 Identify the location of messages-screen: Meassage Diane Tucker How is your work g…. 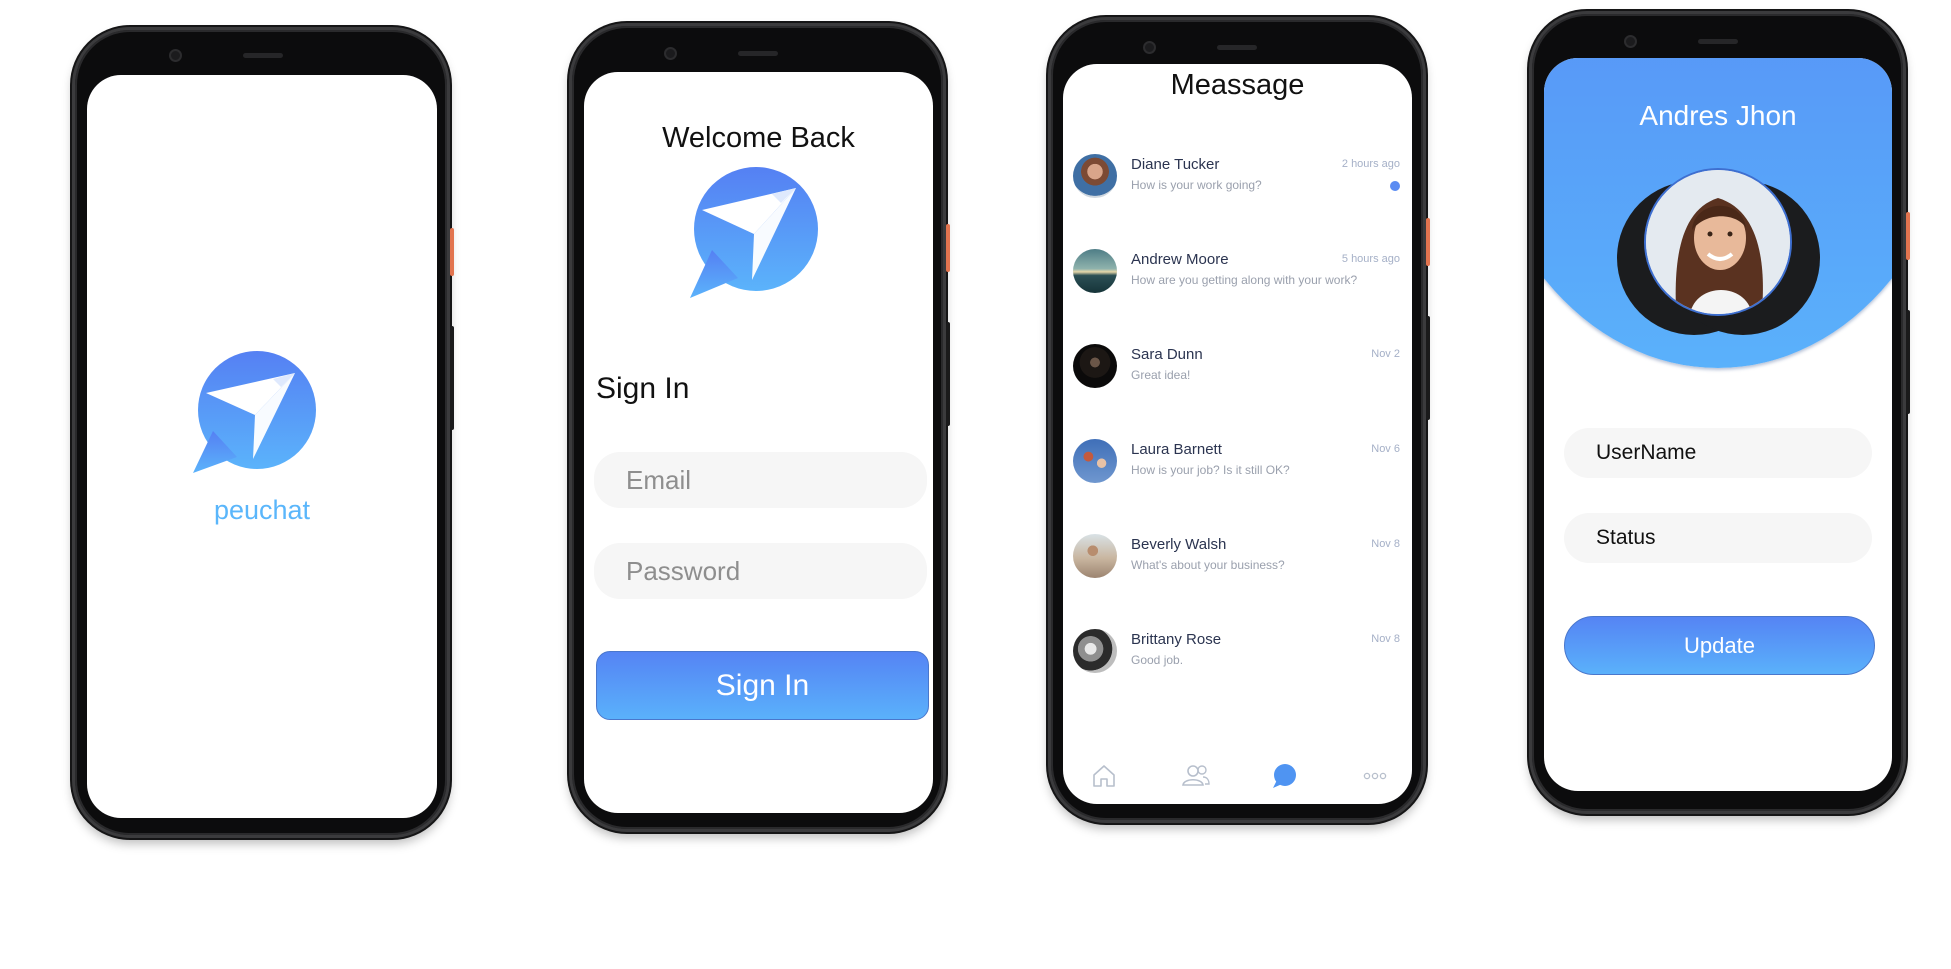
(1237, 434).